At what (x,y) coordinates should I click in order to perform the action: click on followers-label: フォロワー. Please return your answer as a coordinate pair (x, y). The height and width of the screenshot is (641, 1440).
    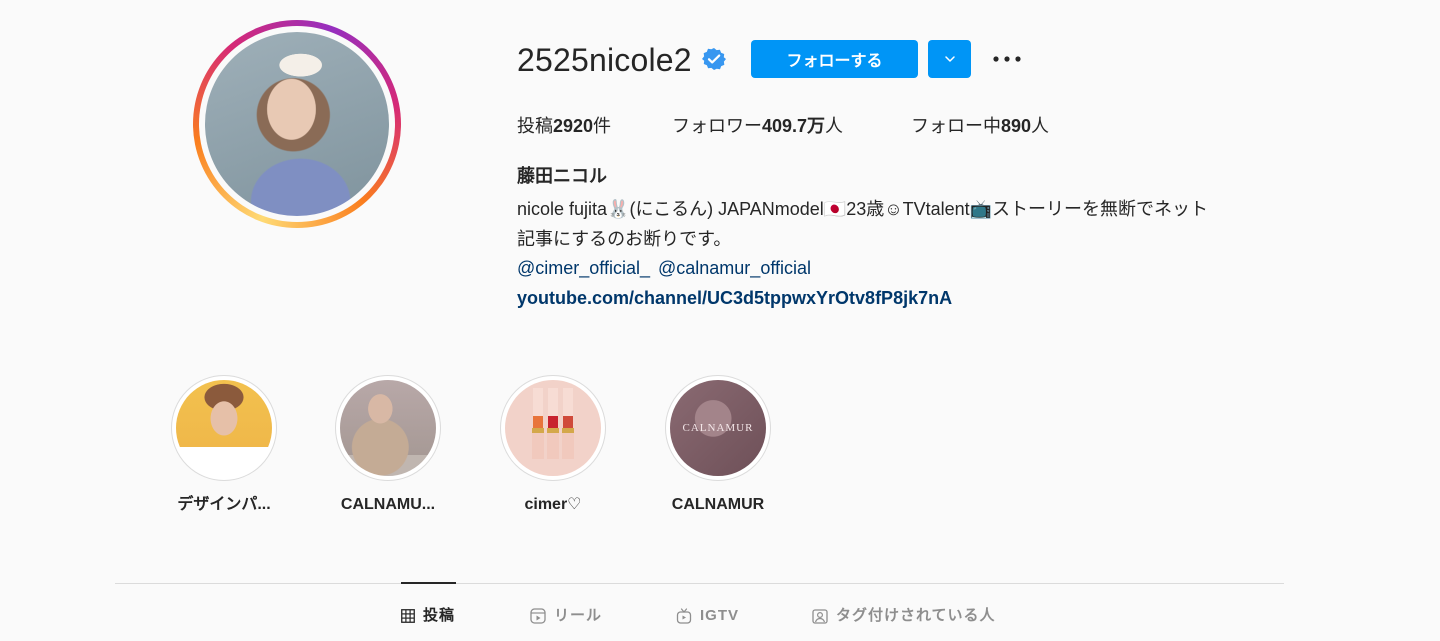
    Looking at the image, I should click on (717, 126).